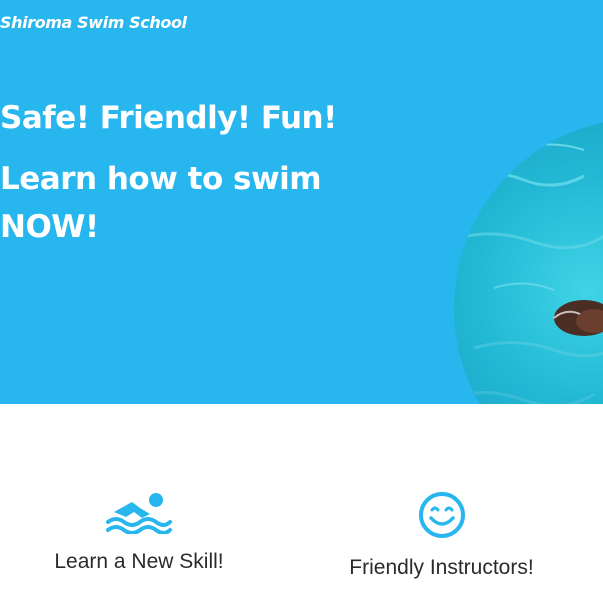 This screenshot has width=603, height=602. What do you see at coordinates (441, 567) in the screenshot?
I see `feature-title-friendly-instructors: Friendly Instructors!` at bounding box center [441, 567].